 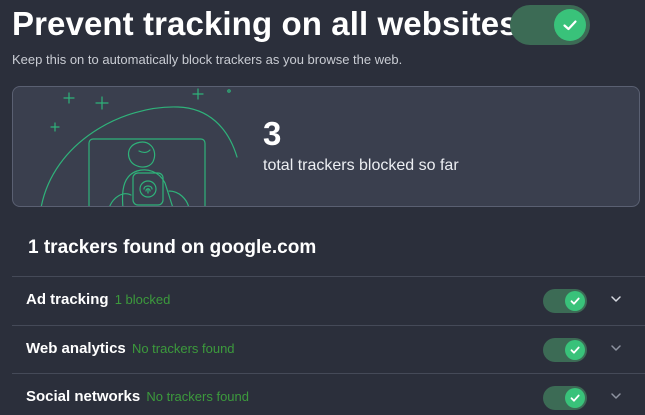 I want to click on prevent-tracking-toggle, so click(x=550, y=25).